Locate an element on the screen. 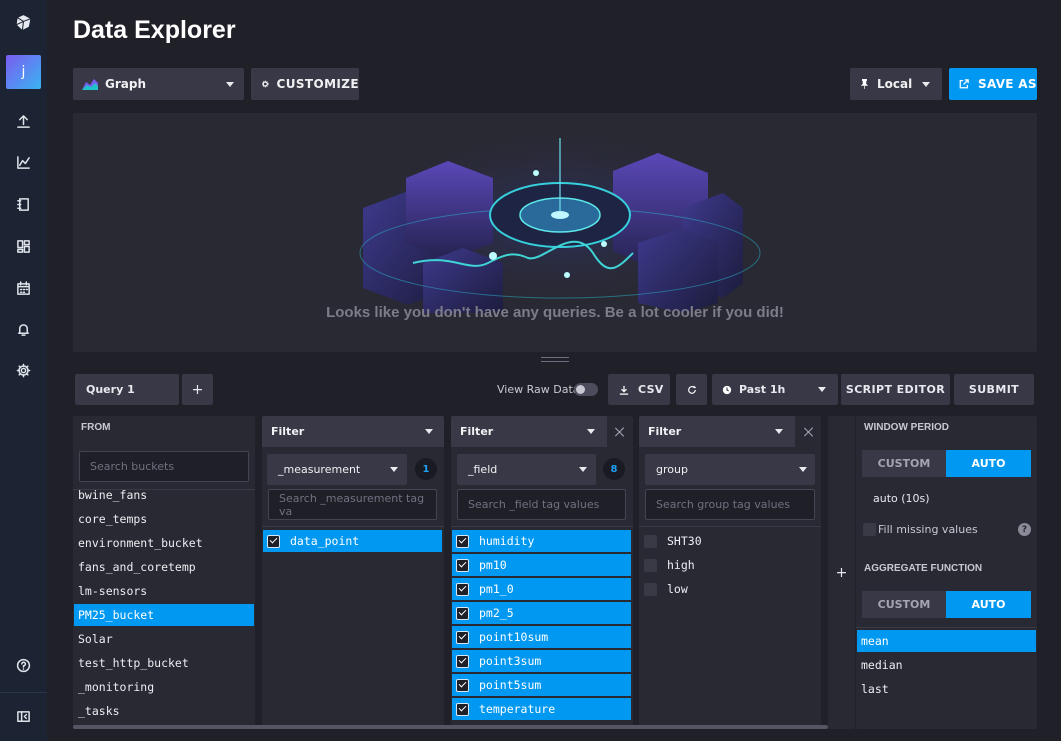 The height and width of the screenshot is (741, 1061). field-value-item: point3sum is located at coordinates (541, 661).